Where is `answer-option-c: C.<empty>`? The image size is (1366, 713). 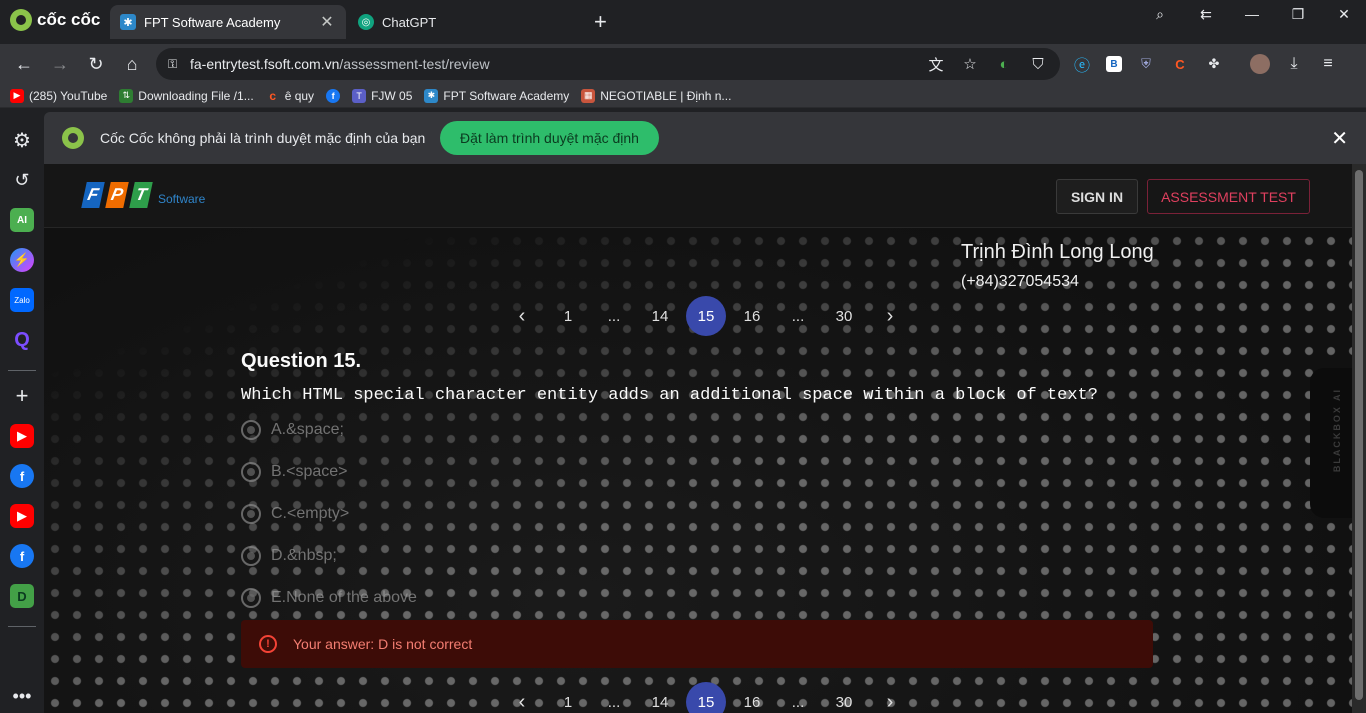
answer-option-c: C.<empty> is located at coordinates (295, 514).